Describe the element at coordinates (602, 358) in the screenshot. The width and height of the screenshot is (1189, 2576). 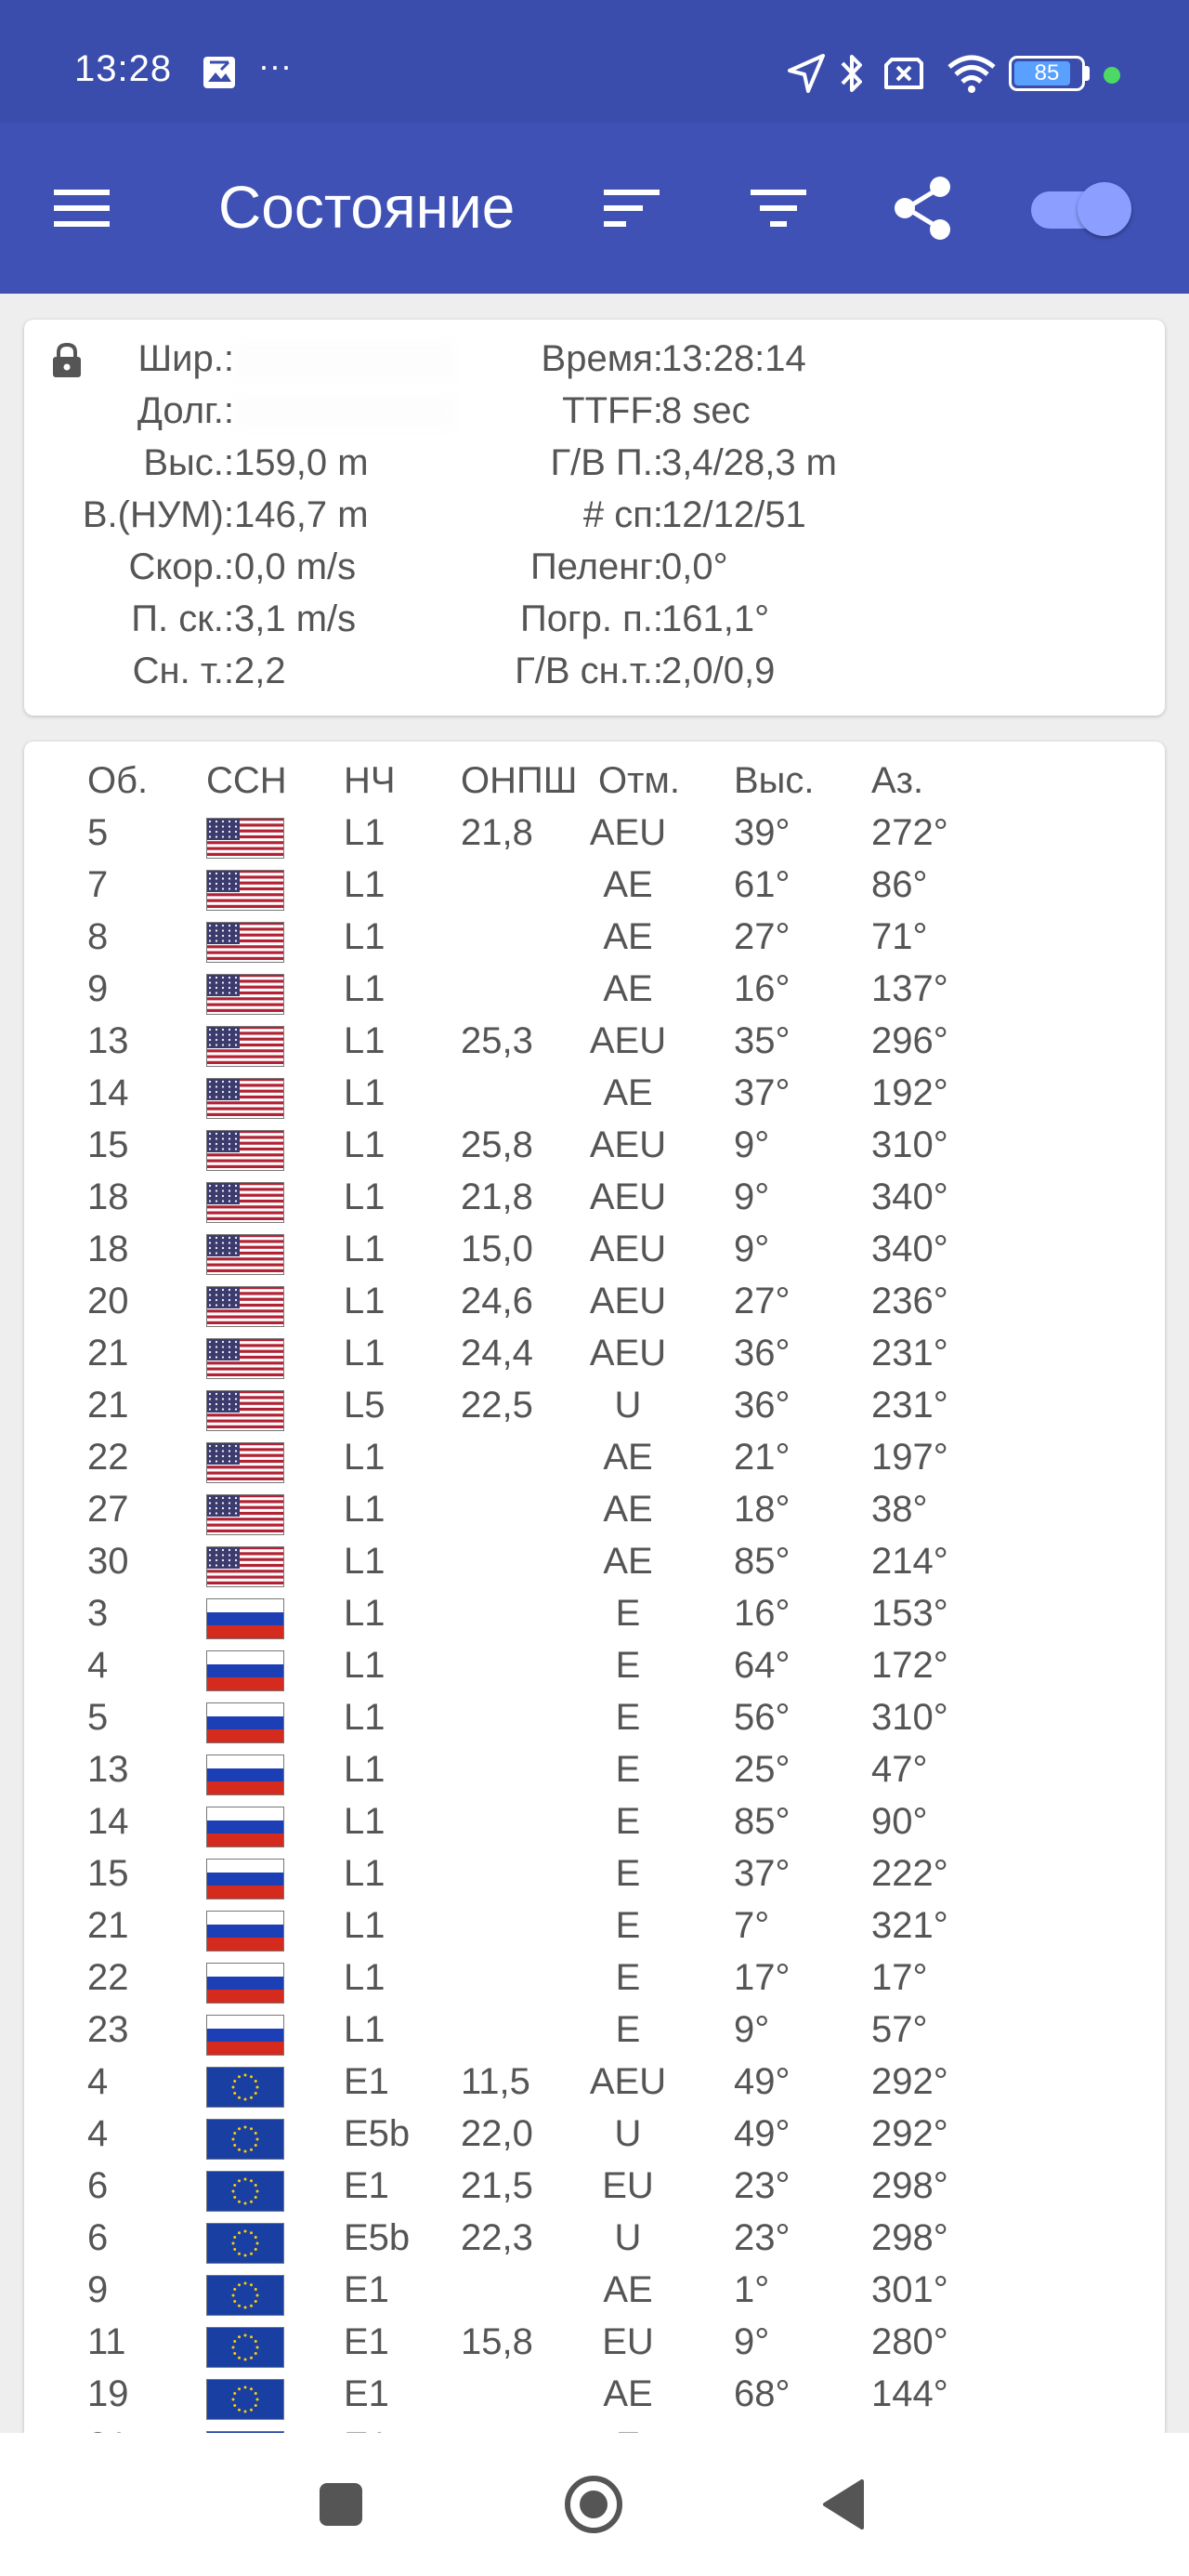
I see `info-label: Время:` at that location.